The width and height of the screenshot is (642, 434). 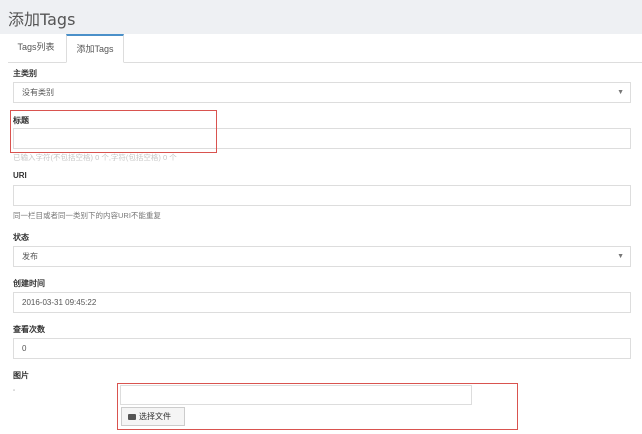 I want to click on category-label: 主类别, so click(x=25, y=73).